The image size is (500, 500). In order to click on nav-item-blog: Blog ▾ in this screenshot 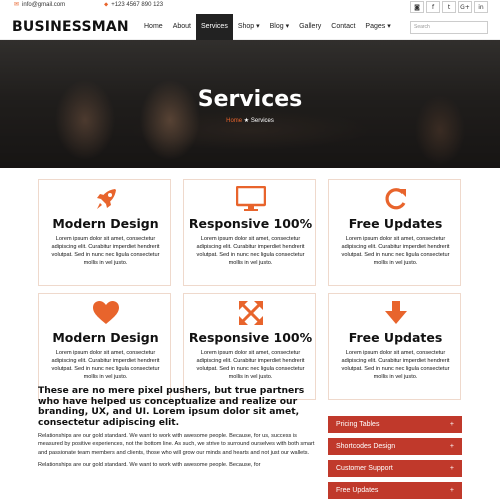, I will do `click(279, 27)`.